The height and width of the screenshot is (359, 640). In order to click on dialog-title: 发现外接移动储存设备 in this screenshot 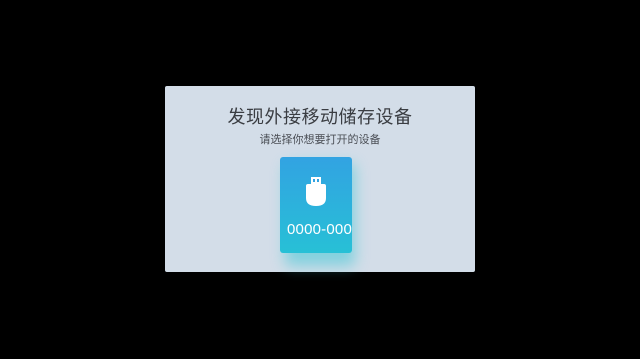, I will do `click(320, 117)`.